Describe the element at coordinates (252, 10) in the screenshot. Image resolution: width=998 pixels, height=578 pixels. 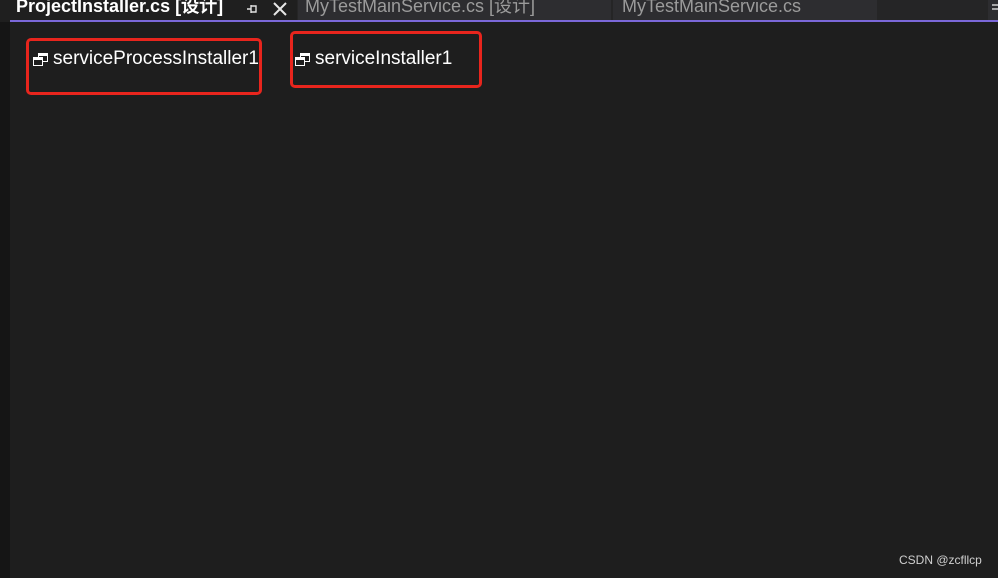
I see `pin-icon` at that location.